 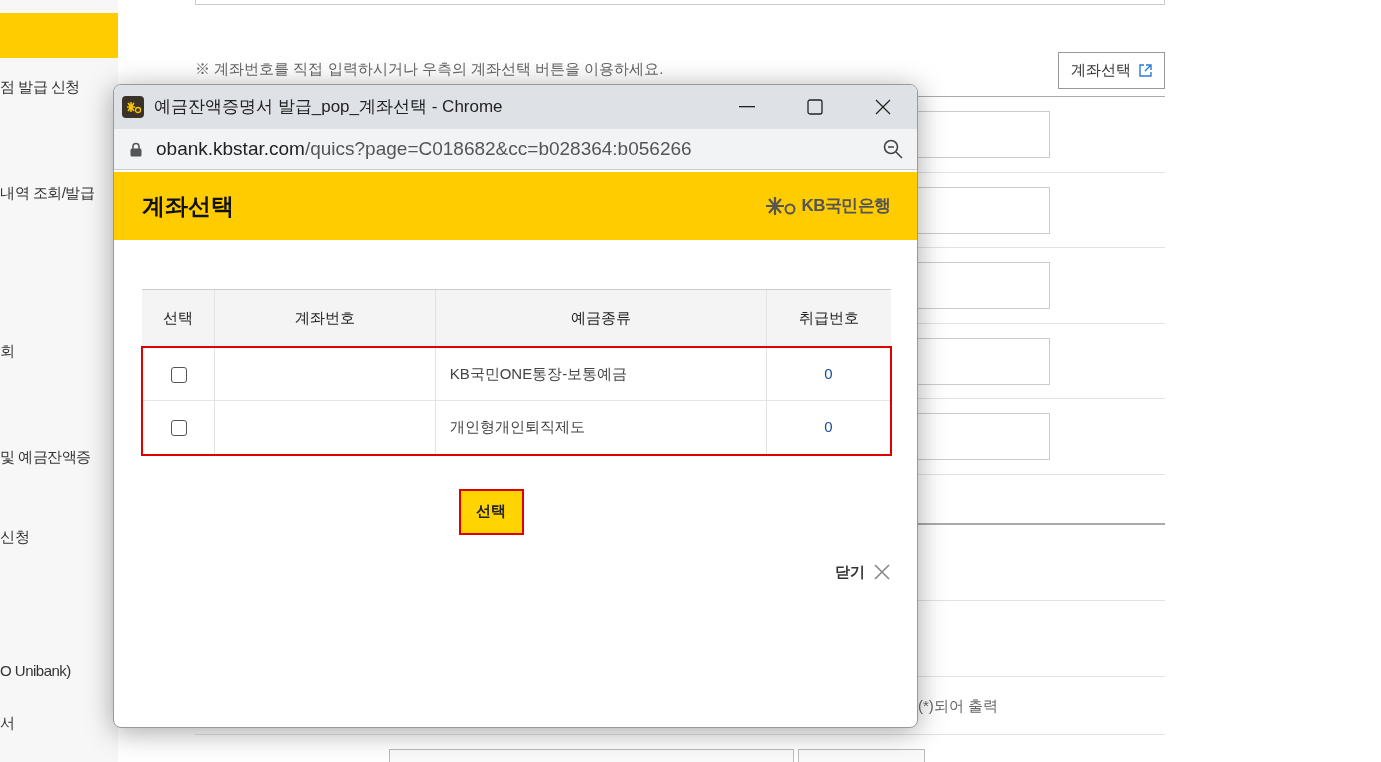 What do you see at coordinates (1145, 70) in the screenshot?
I see `external-link-icon` at bounding box center [1145, 70].